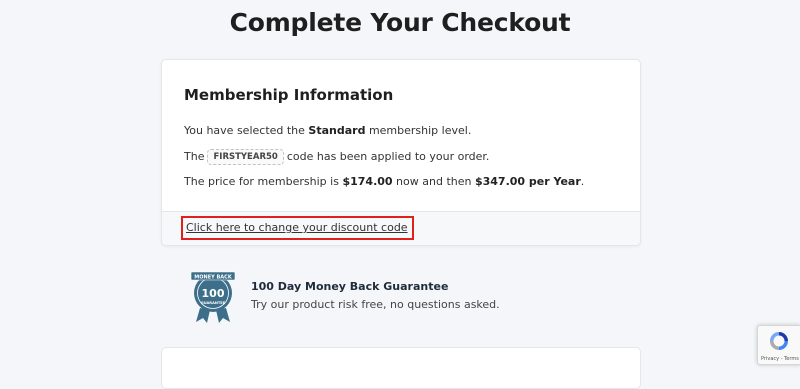  I want to click on recaptcha-widget: Privacy - Terms, so click(778, 345).